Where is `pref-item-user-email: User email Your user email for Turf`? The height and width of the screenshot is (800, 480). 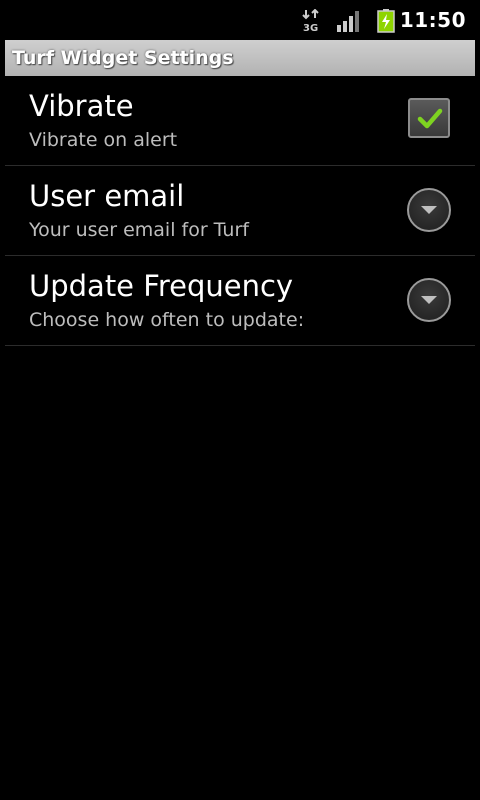 pref-item-user-email: User email Your user email for Turf is located at coordinates (240, 211).